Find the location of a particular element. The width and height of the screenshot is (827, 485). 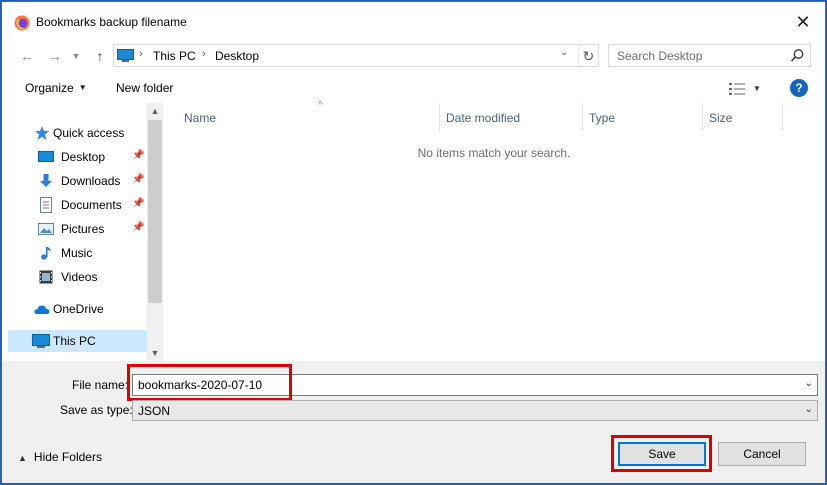

close-icon: ✕ is located at coordinates (803, 21).